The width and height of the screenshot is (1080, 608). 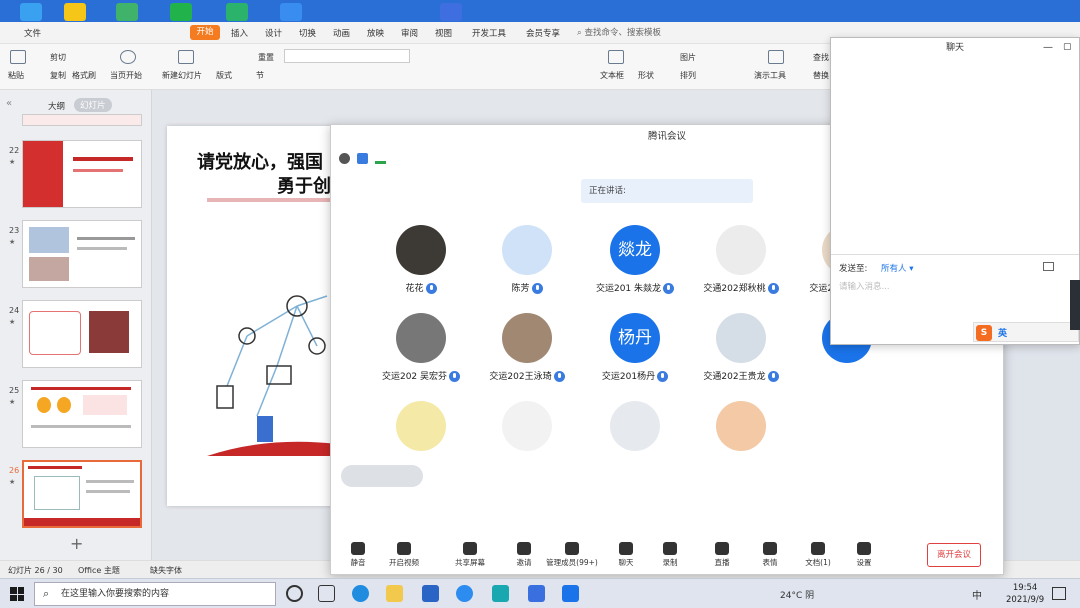 What do you see at coordinates (612, 75) in the screenshot?
I see `textbox-label: 文本框` at bounding box center [612, 75].